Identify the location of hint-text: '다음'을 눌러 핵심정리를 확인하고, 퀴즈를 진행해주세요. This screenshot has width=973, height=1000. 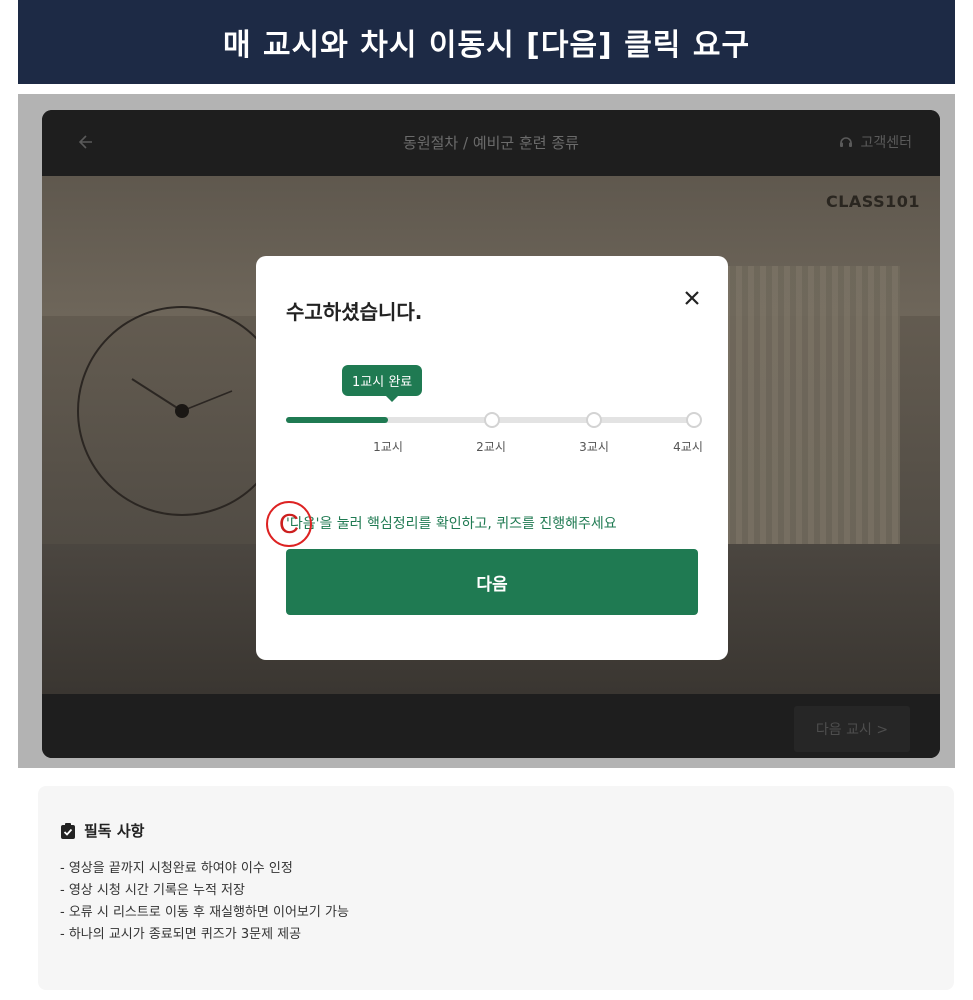
(451, 524).